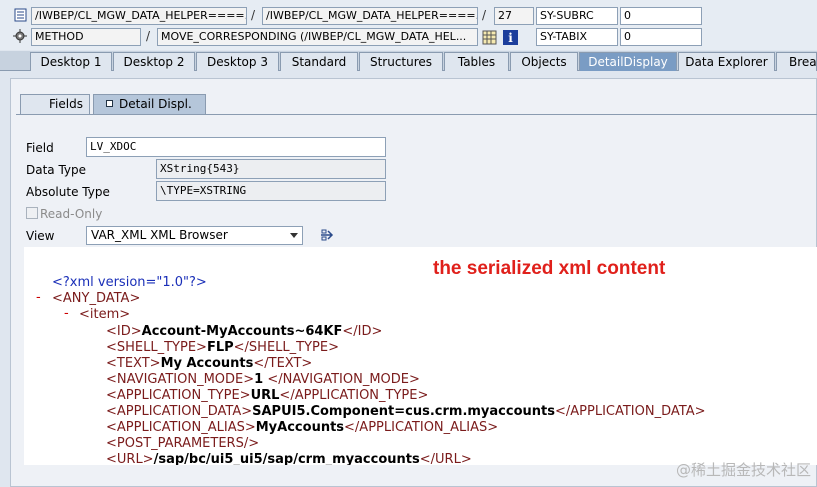  Describe the element at coordinates (56, 170) in the screenshot. I see `data-type-label: Data Type` at that location.